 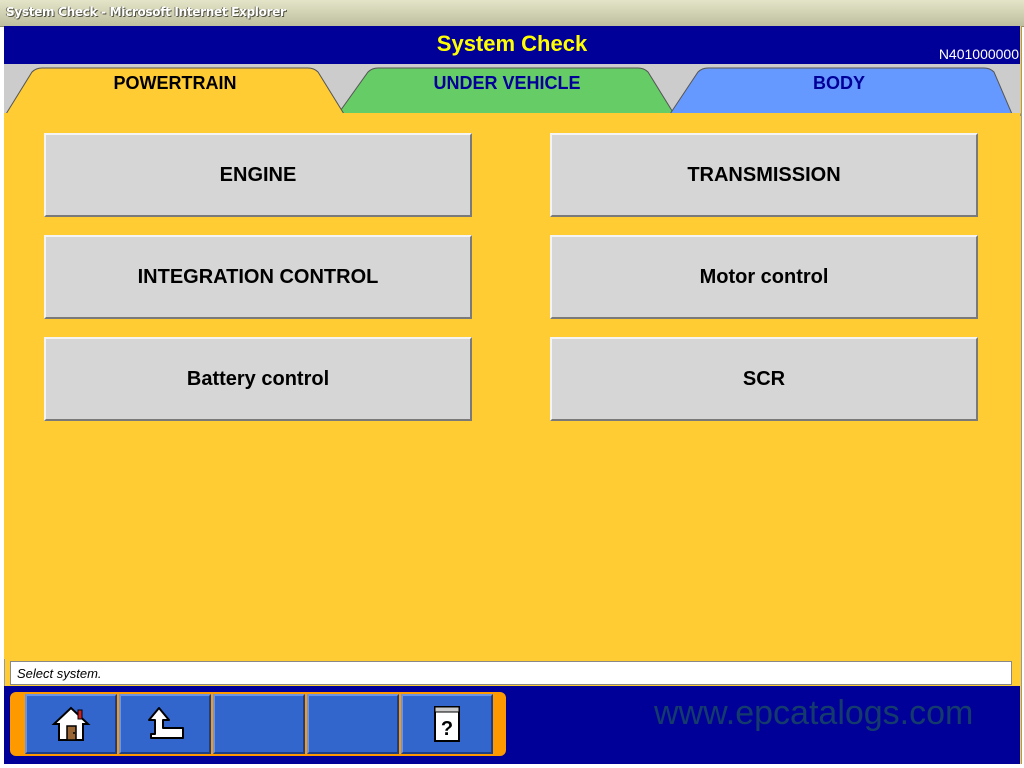 I want to click on page-title: System Check, so click(x=512, y=43).